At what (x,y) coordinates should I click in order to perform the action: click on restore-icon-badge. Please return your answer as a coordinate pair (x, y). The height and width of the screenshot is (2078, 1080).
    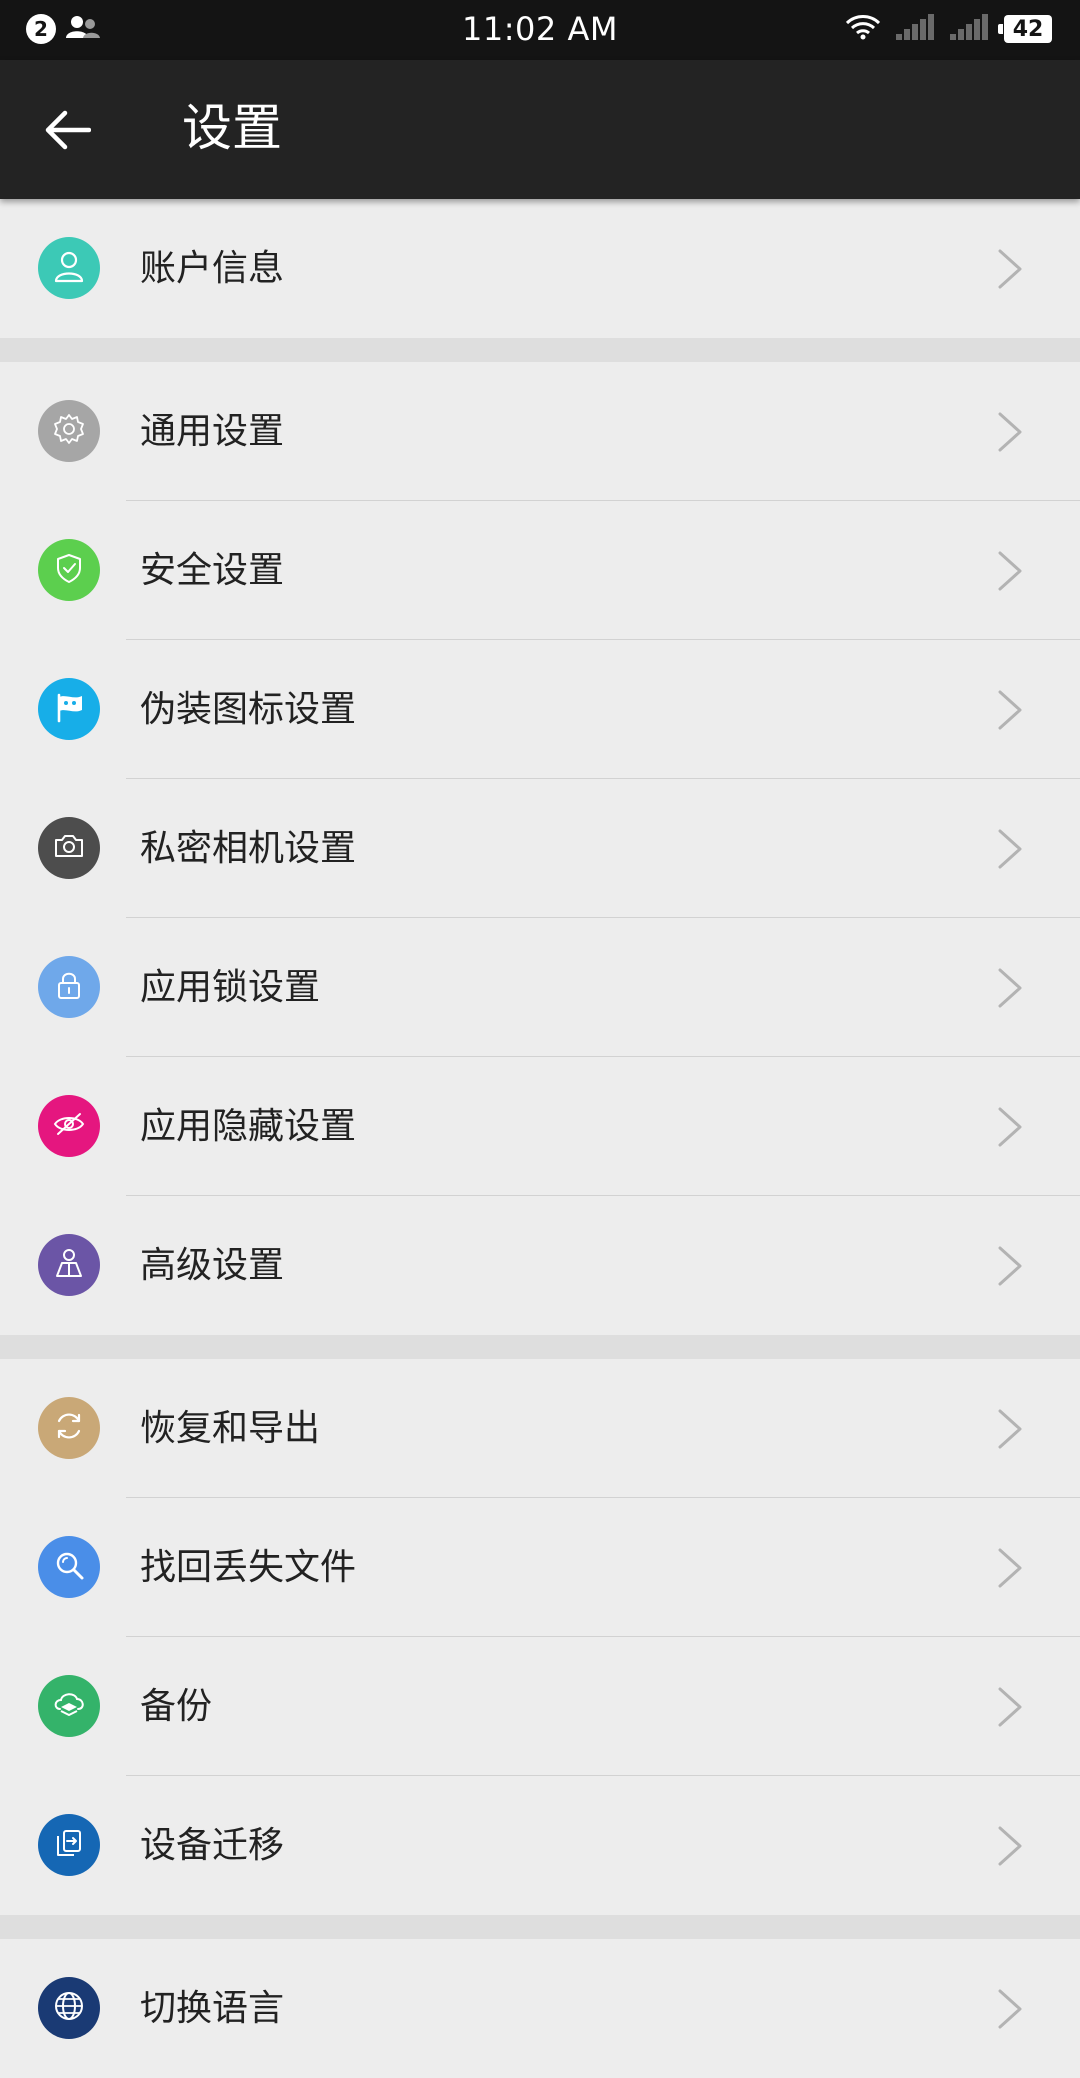
    Looking at the image, I should click on (69, 1428).